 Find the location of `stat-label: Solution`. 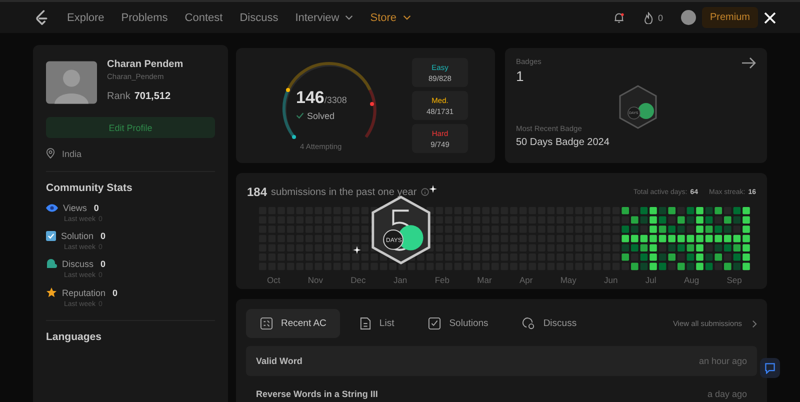

stat-label: Solution is located at coordinates (77, 236).